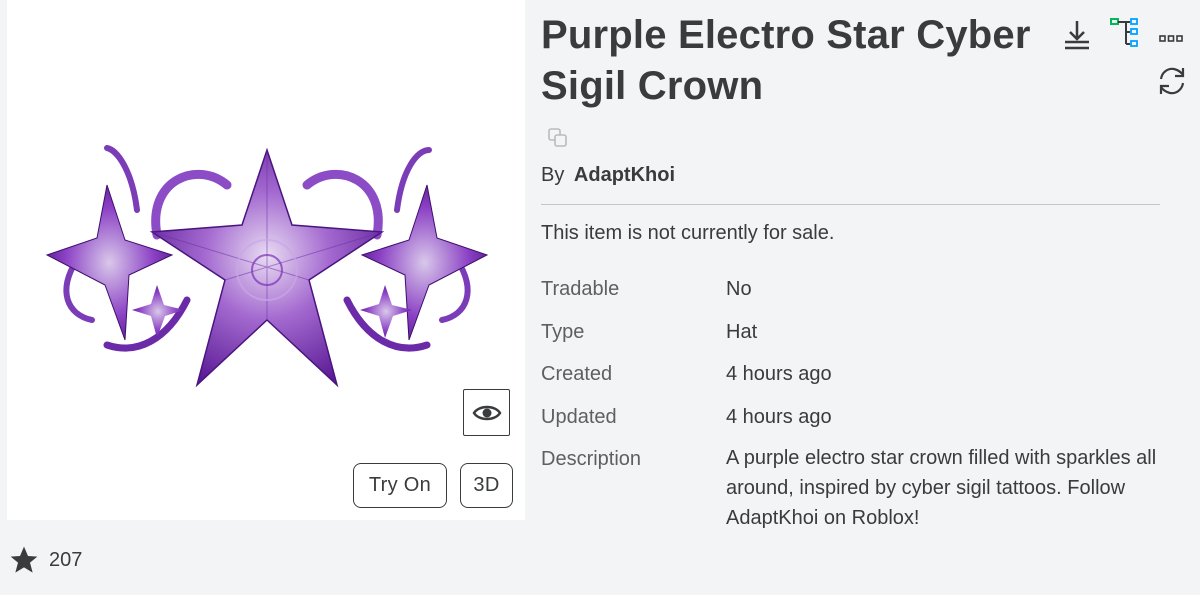 The width and height of the screenshot is (1200, 595). Describe the element at coordinates (861, 342) in the screenshot. I see `detail-row-type: Type Hat` at that location.